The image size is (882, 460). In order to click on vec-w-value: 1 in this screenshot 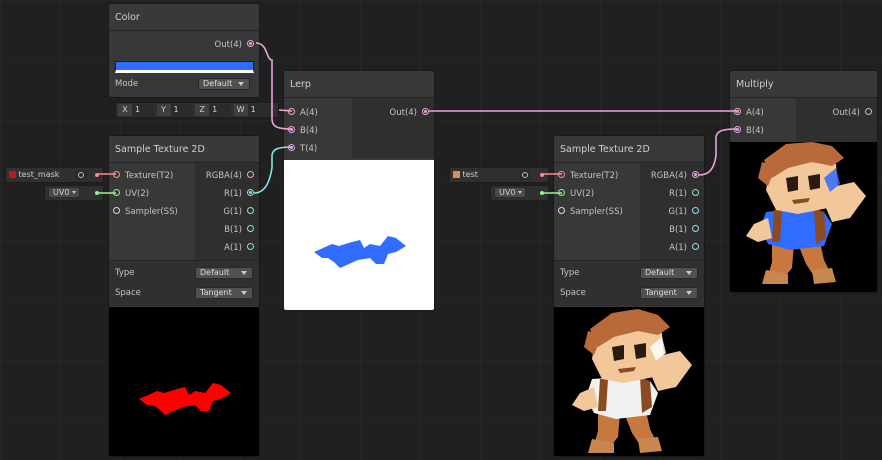, I will do `click(258, 109)`.